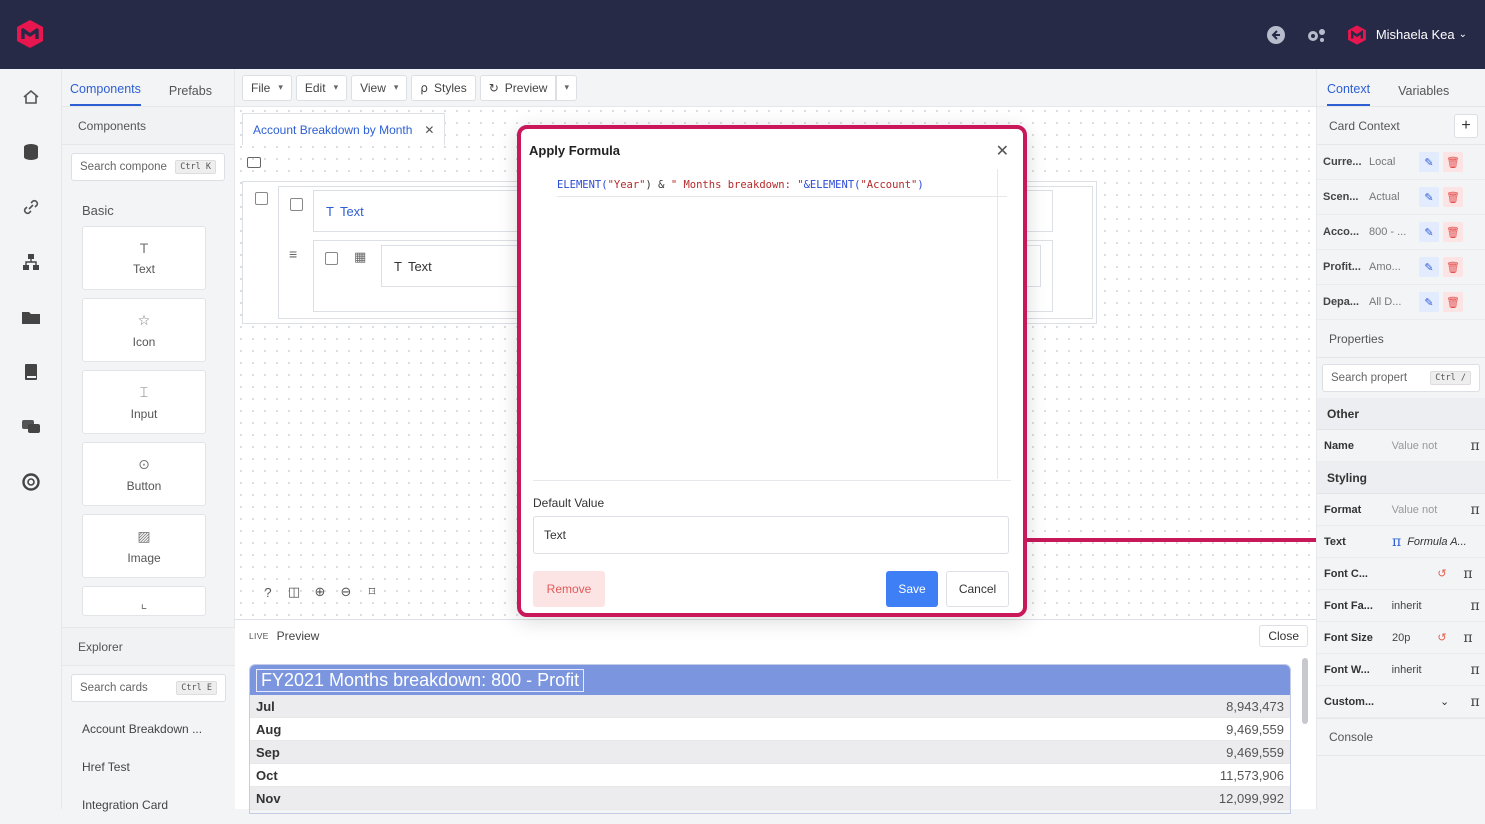 This screenshot has width=1485, height=824. Describe the element at coordinates (30, 371) in the screenshot. I see `book-icon` at that location.